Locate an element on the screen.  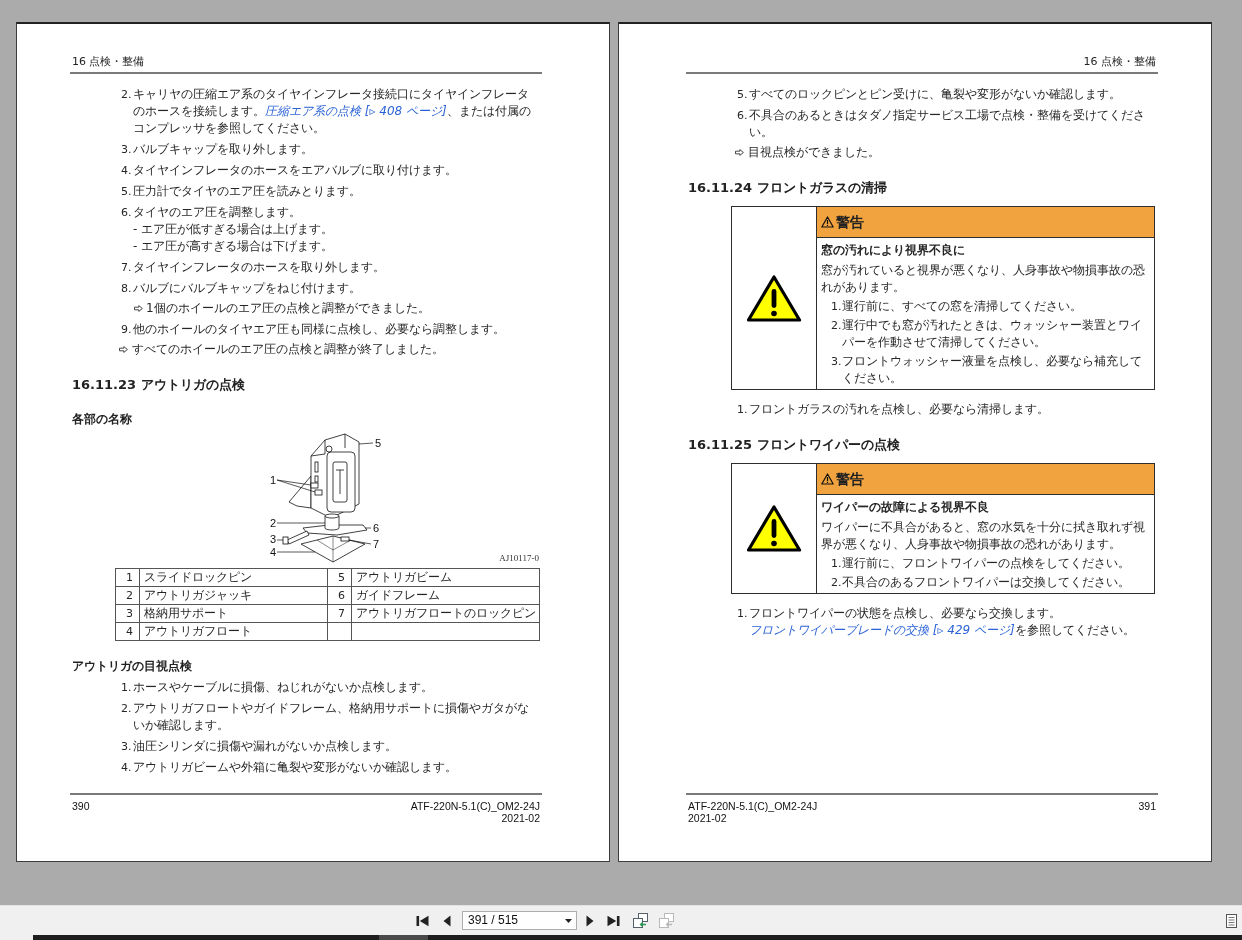
table-cell: 6 is located at coordinates (339, 595).